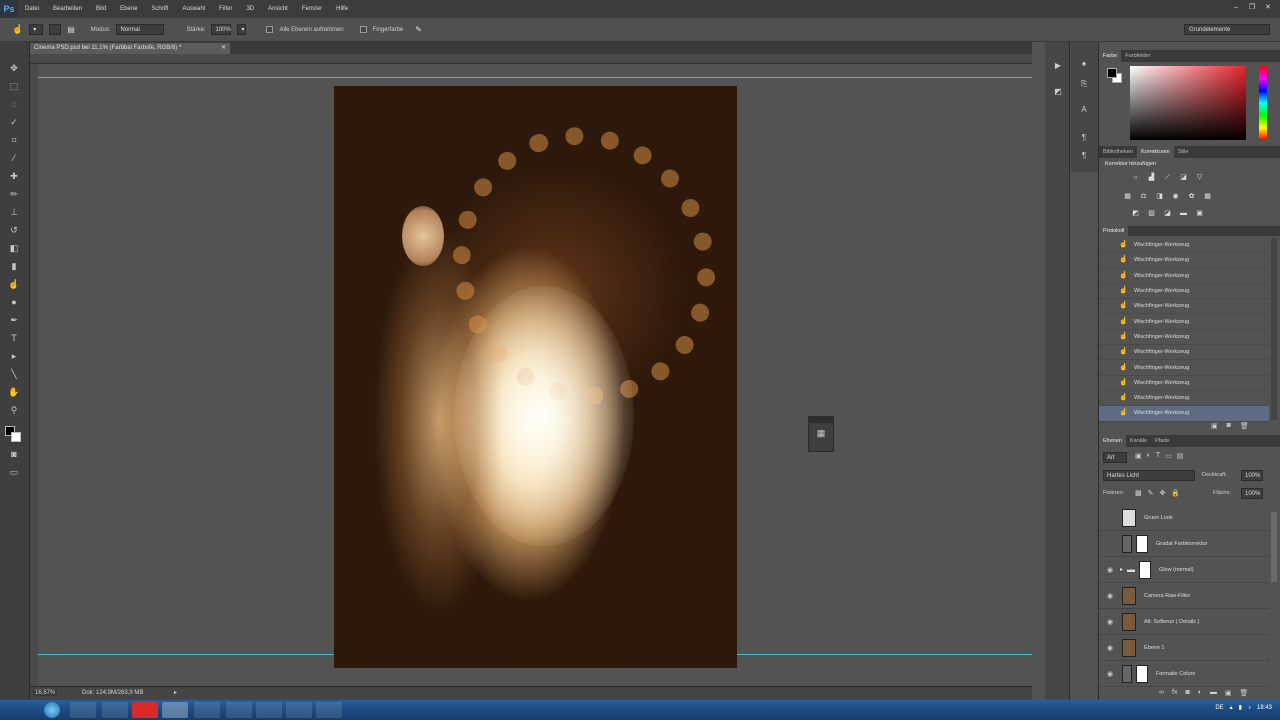 This screenshot has width=1280, height=720. I want to click on brush-tool-icon: ✏, so click(14, 194).